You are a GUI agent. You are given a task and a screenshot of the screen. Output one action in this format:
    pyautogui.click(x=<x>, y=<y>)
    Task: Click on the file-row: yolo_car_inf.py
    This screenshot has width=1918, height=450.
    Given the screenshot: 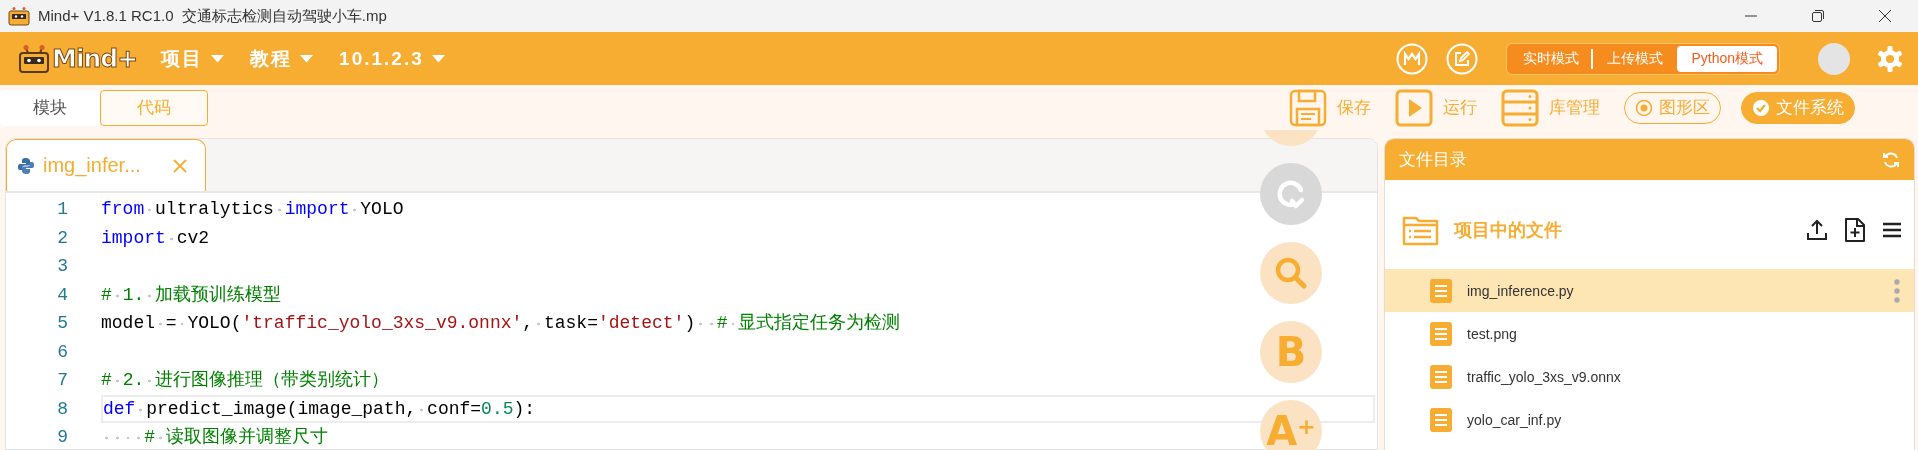 What is the action you would take?
    pyautogui.click(x=1649, y=419)
    